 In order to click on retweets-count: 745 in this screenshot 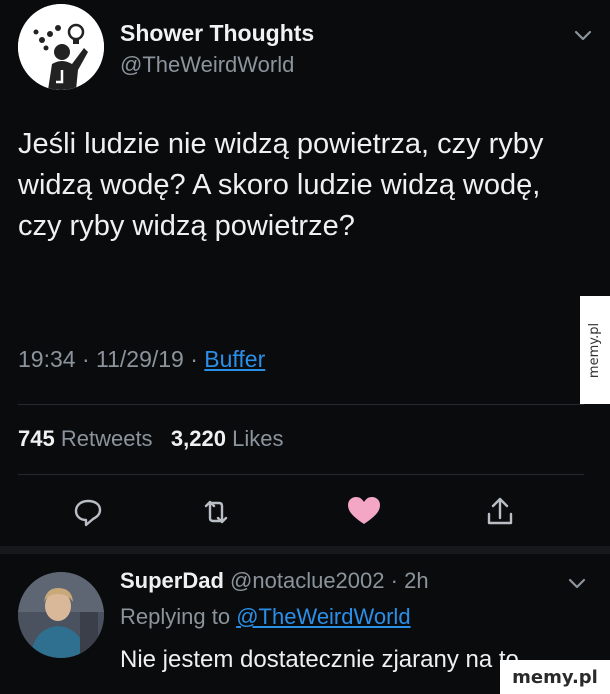, I will do `click(36, 438)`.